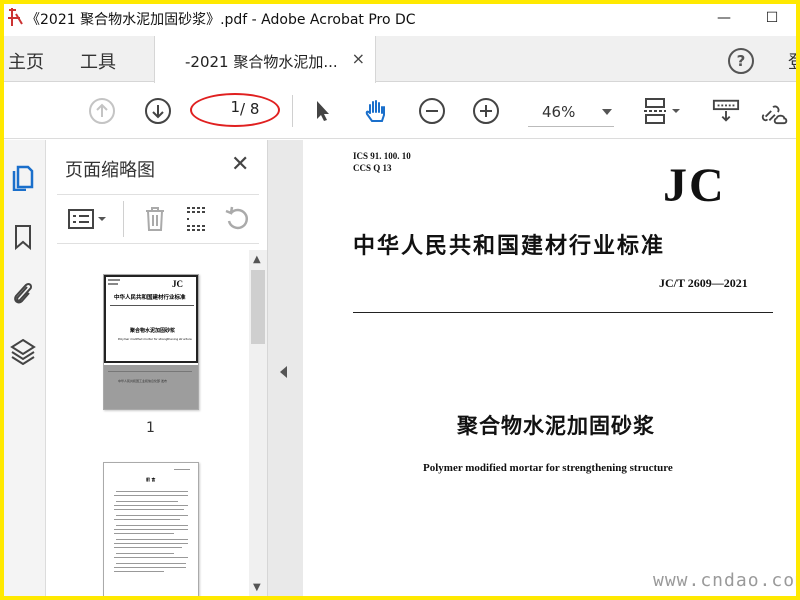 This screenshot has height=600, width=800. I want to click on chevron-down-icon: ▼, so click(257, 587).